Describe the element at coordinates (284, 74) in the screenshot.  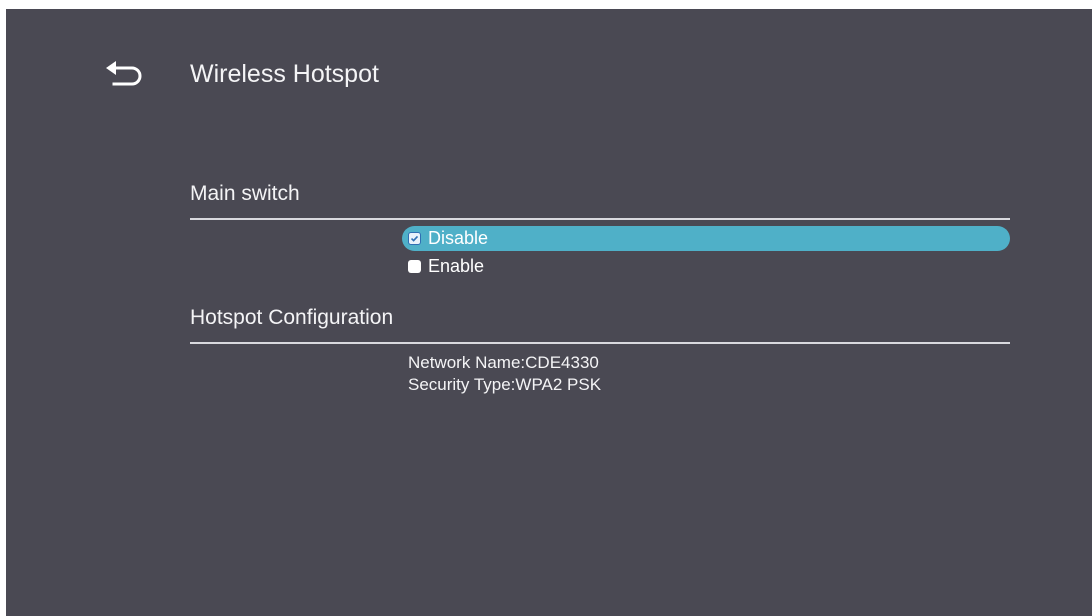
I see `page-title: Wireless Hotspot` at that location.